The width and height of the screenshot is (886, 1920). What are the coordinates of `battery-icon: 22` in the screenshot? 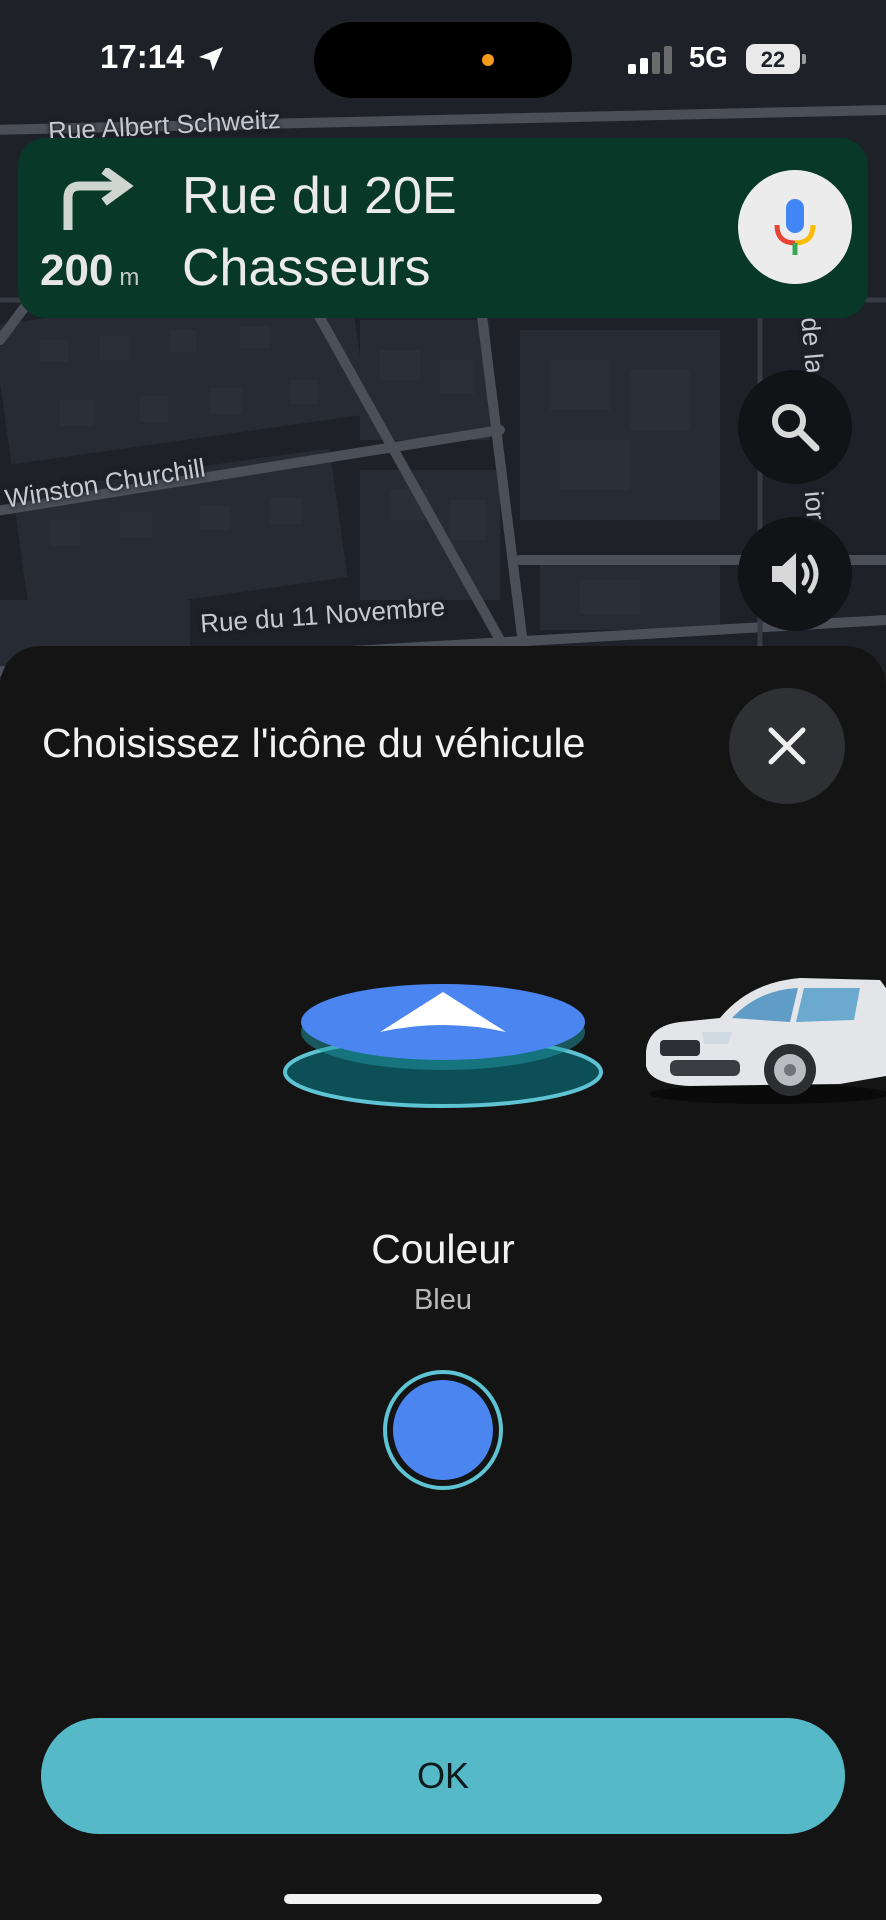 It's located at (776, 59).